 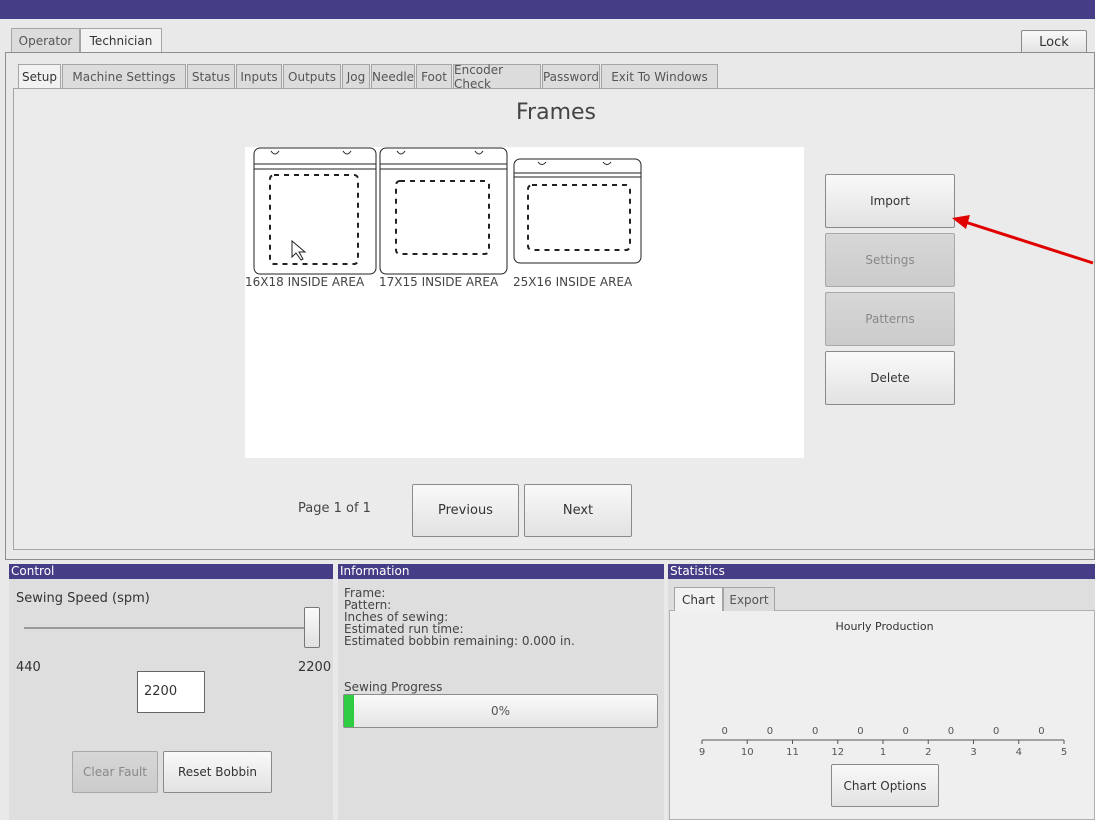 What do you see at coordinates (890, 201) in the screenshot?
I see `import-button: Import` at bounding box center [890, 201].